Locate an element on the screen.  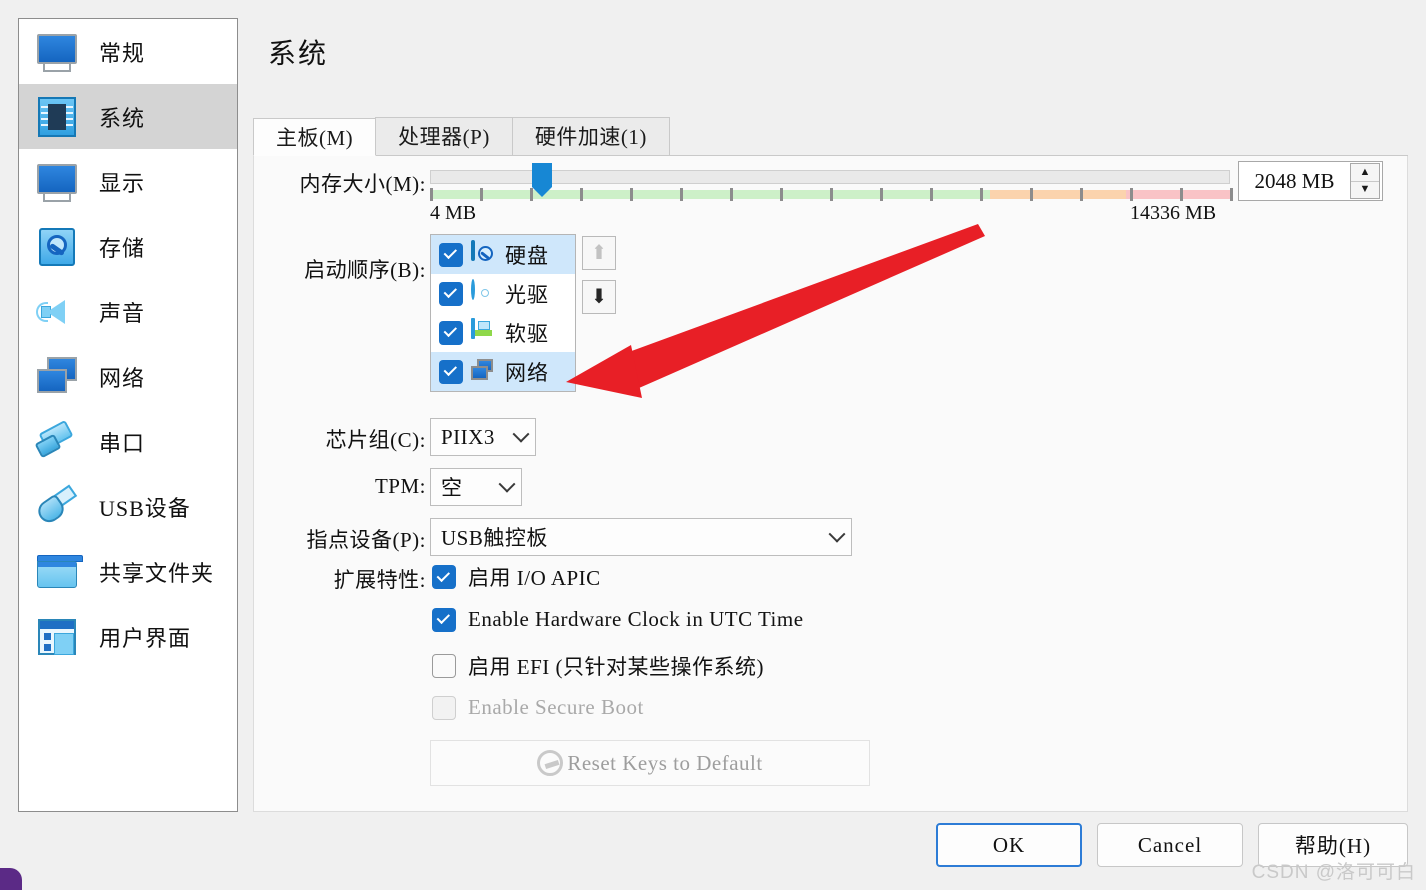
decorative-corner is located at coordinates (11, 879).